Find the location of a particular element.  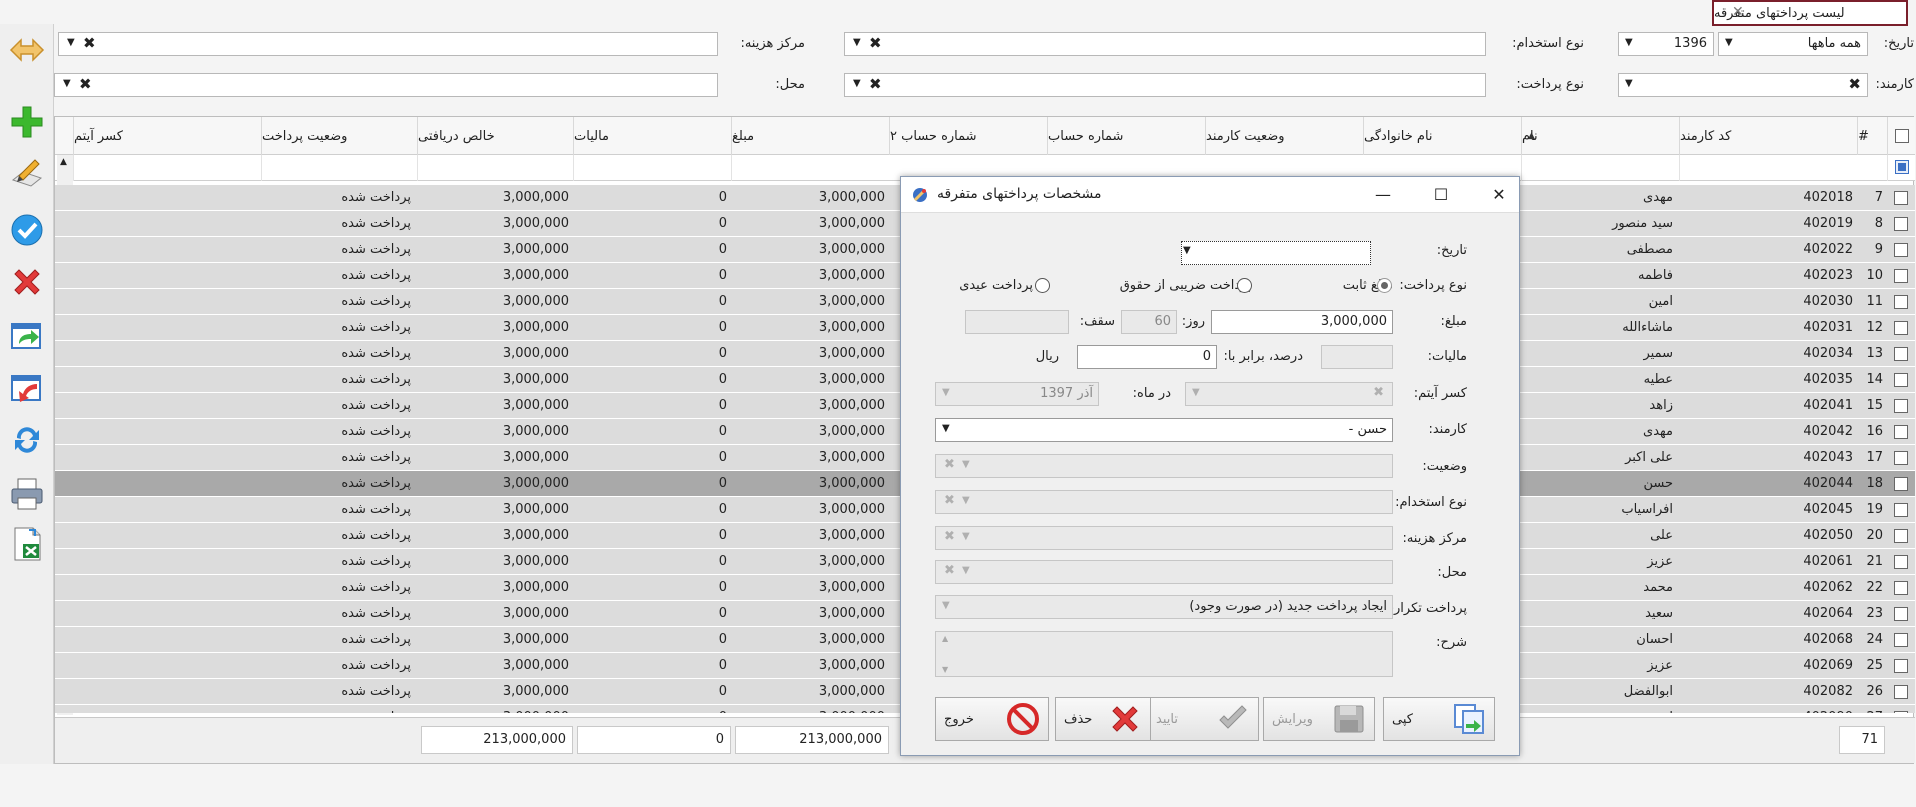

close-tab-icon: ✕ is located at coordinates (1738, 12).